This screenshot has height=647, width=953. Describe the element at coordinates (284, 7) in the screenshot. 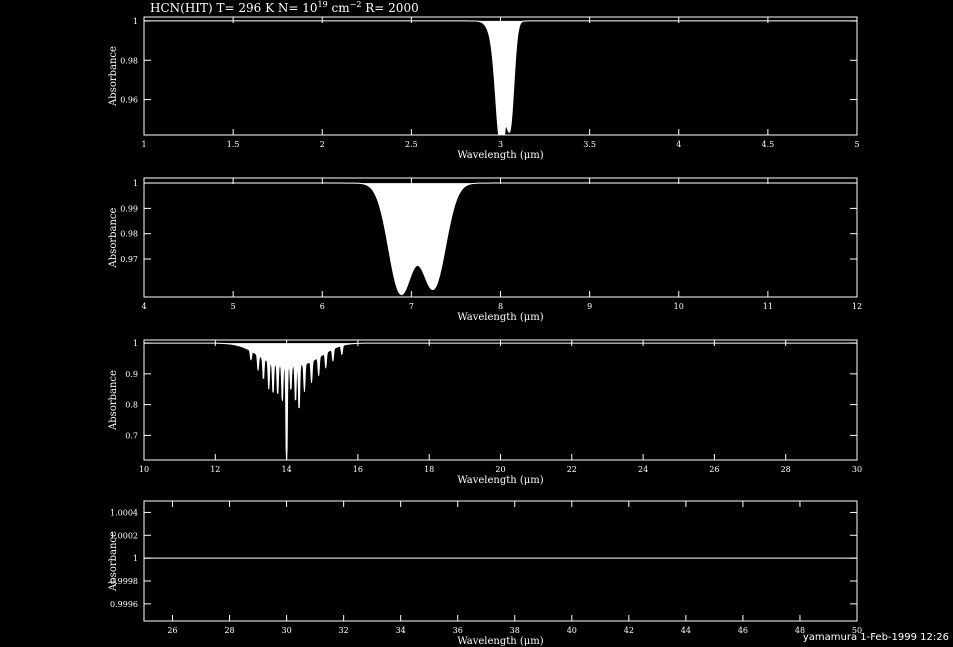

I see `figure-title: HCN(HIT) T= 296 K N= 1019 cm−2 R= 2000` at that location.